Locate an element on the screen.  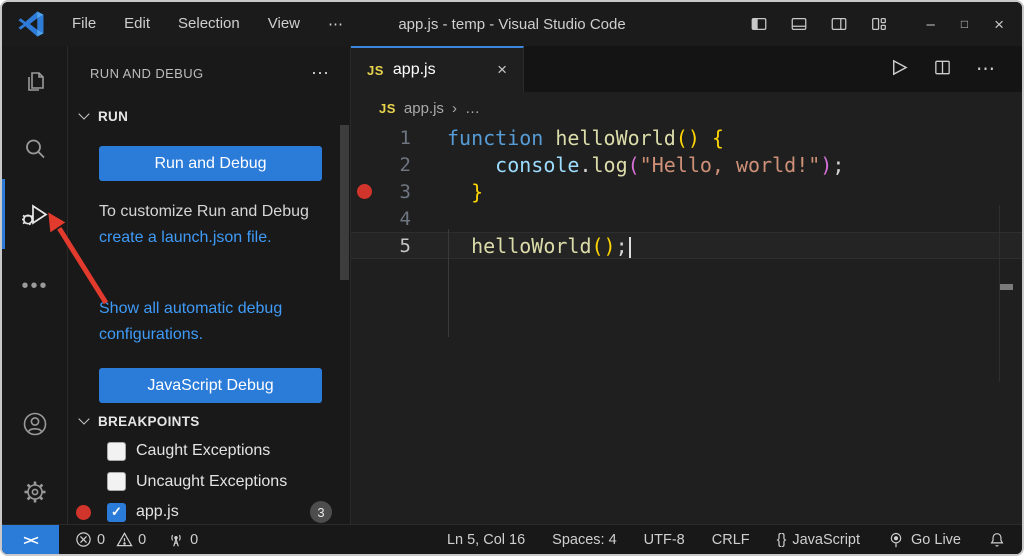
editor-overview-ruler is located at coordinates (999, 293).